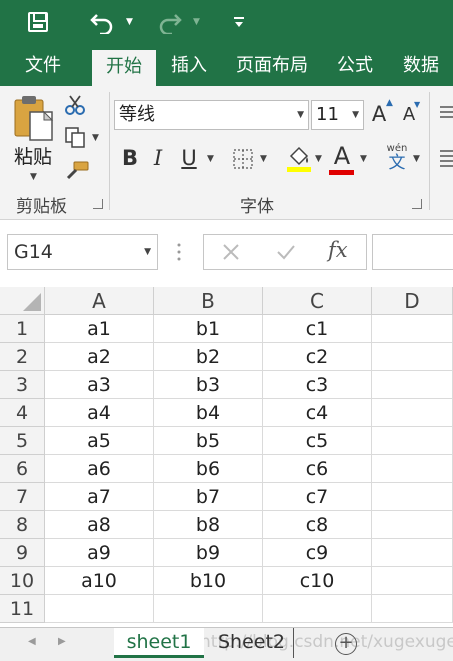 The height and width of the screenshot is (661, 453). I want to click on cut-icon, so click(75, 105).